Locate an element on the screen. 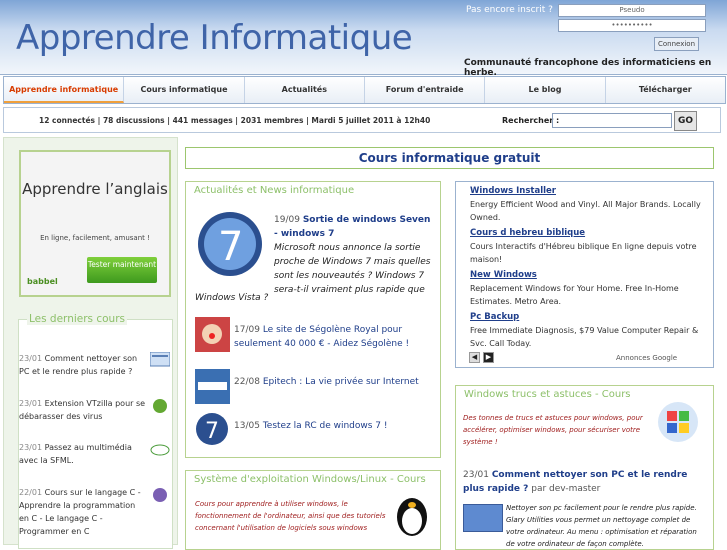 This screenshot has height=550, width=727. next-ad-button: ▶ is located at coordinates (488, 357).